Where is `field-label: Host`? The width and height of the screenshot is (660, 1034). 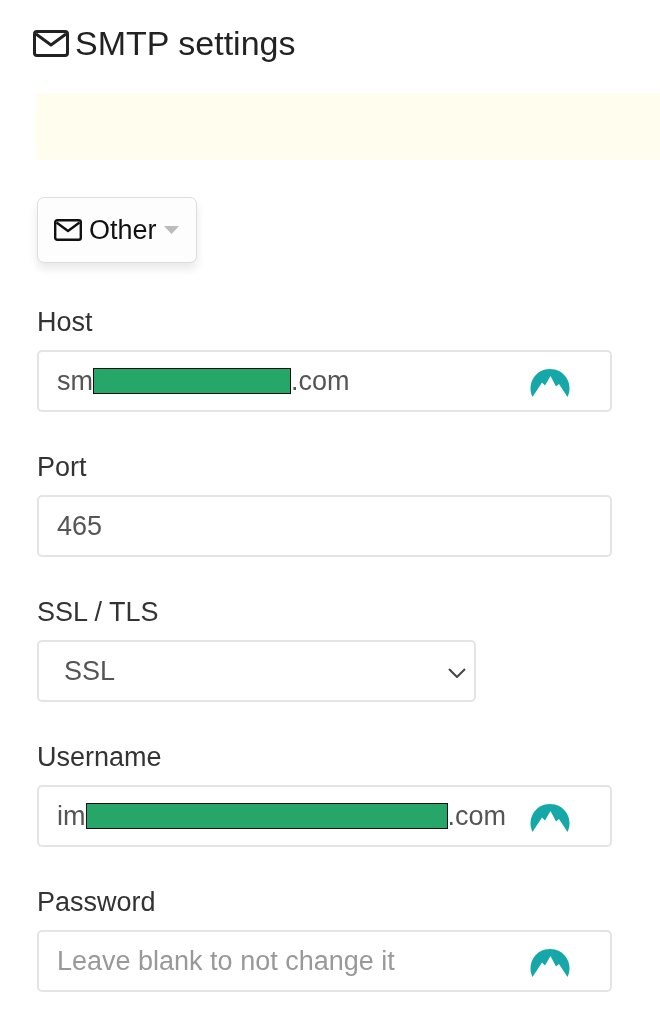
field-label: Host is located at coordinates (65, 322).